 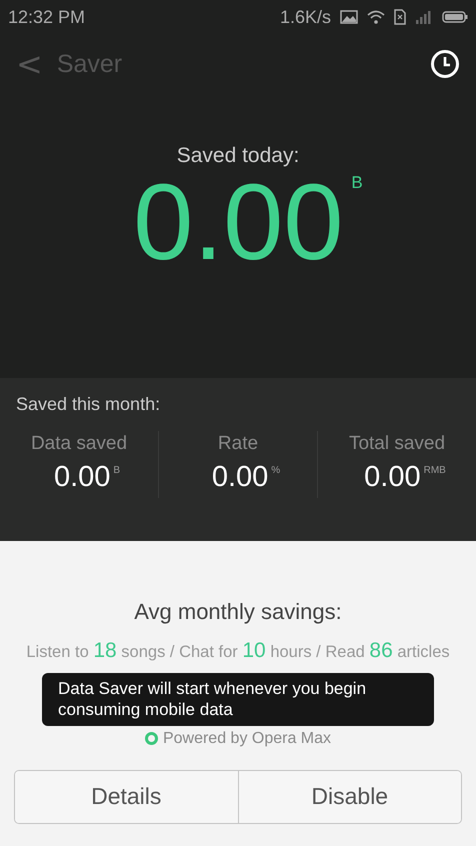 What do you see at coordinates (238, 699) in the screenshot?
I see `toast-message: Data Saver will start whenever you begin consuming mobile data` at bounding box center [238, 699].